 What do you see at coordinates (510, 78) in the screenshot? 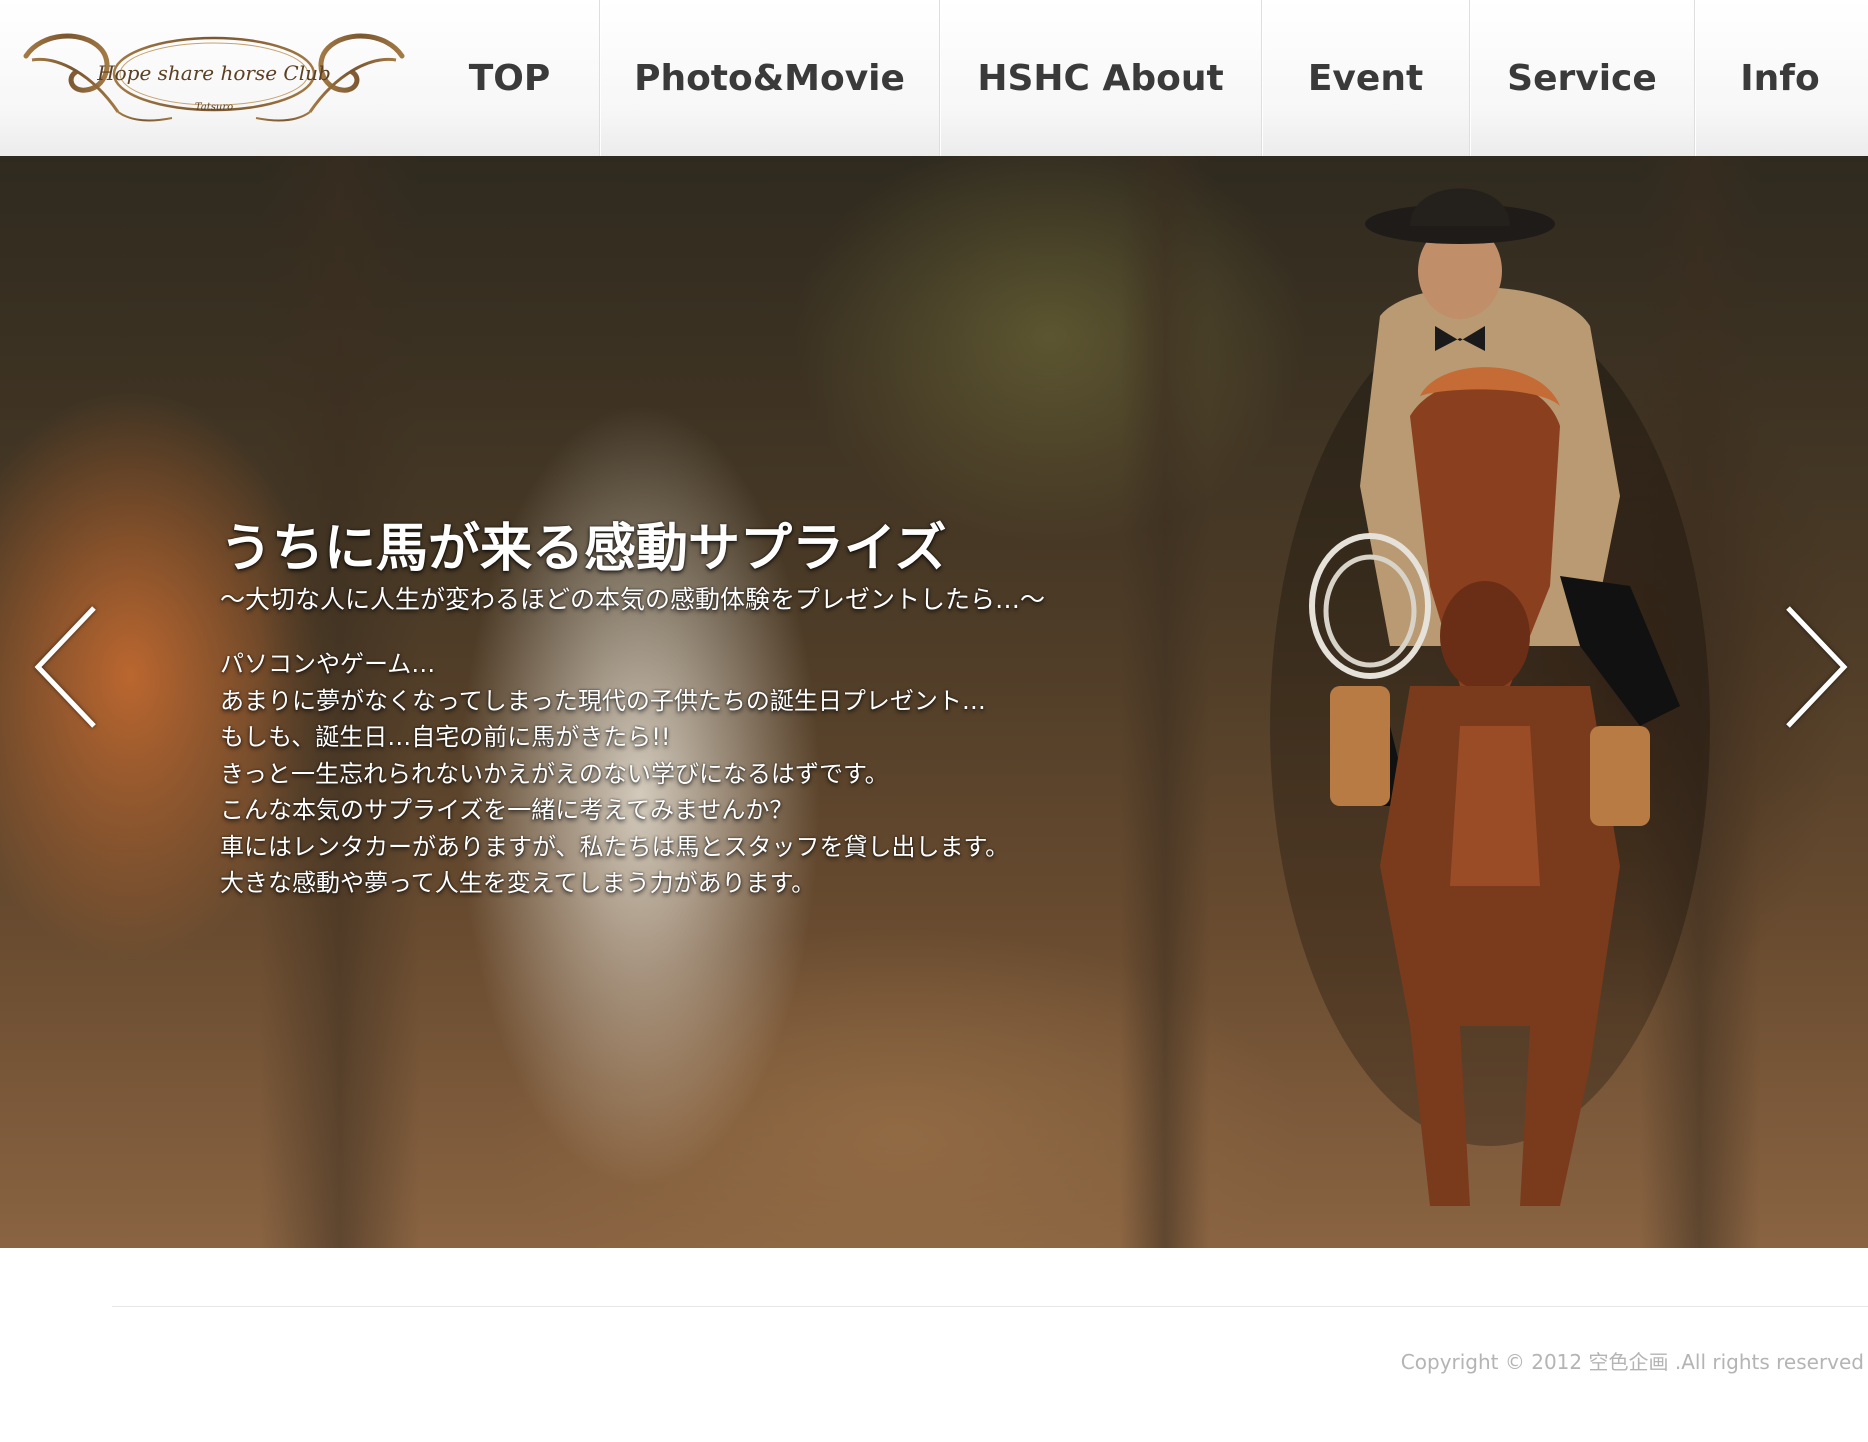
I see `nav-top: TOP` at bounding box center [510, 78].